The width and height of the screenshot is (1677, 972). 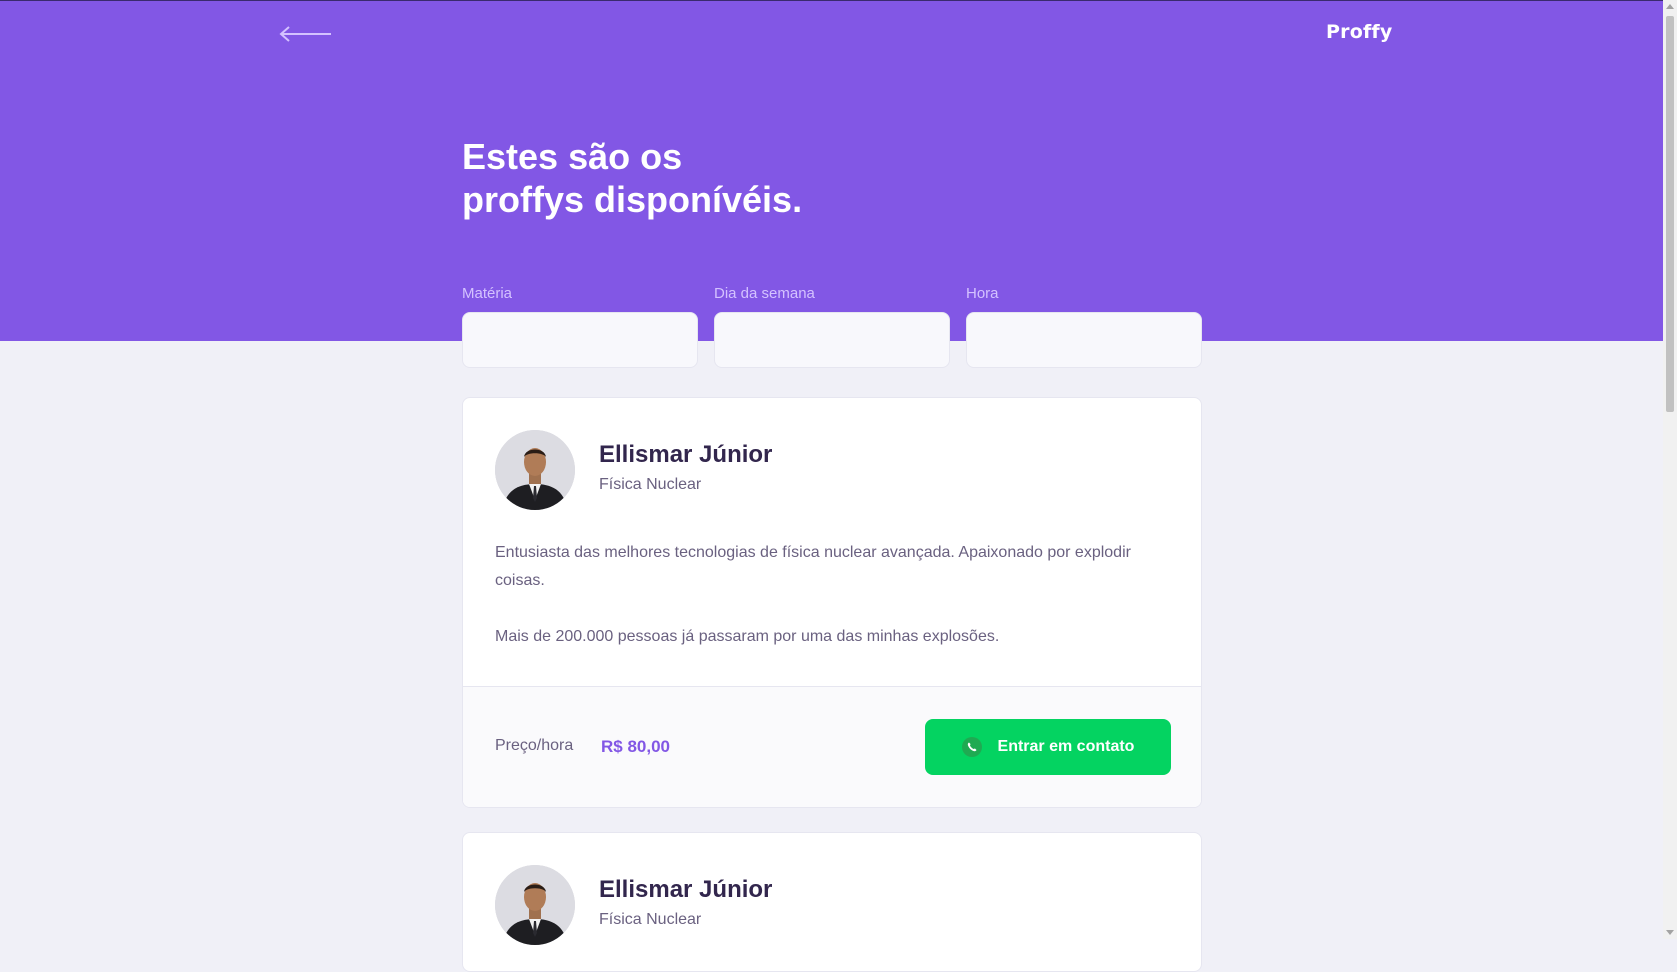 I want to click on card-footer: Preço/hora R$ 80,00 Entrar em contato, so click(x=832, y=746).